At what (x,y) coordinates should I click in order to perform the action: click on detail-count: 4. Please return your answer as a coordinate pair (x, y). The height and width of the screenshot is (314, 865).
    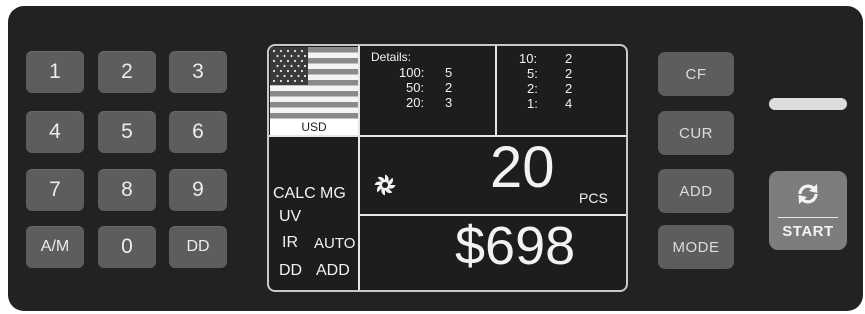
    Looking at the image, I should click on (569, 103).